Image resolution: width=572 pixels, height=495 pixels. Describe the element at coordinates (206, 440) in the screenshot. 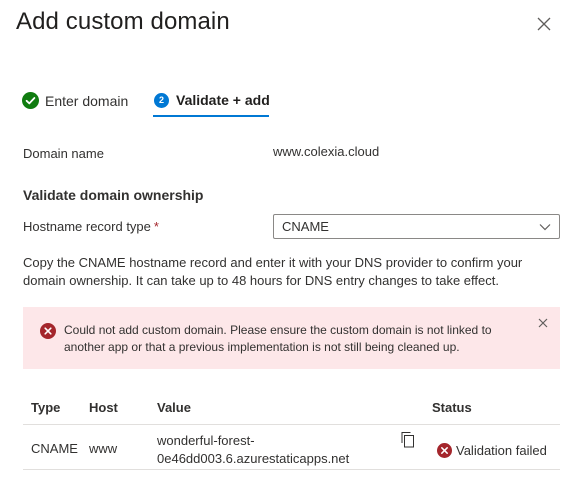

I see `value-line-1: wonderful-forest-` at that location.